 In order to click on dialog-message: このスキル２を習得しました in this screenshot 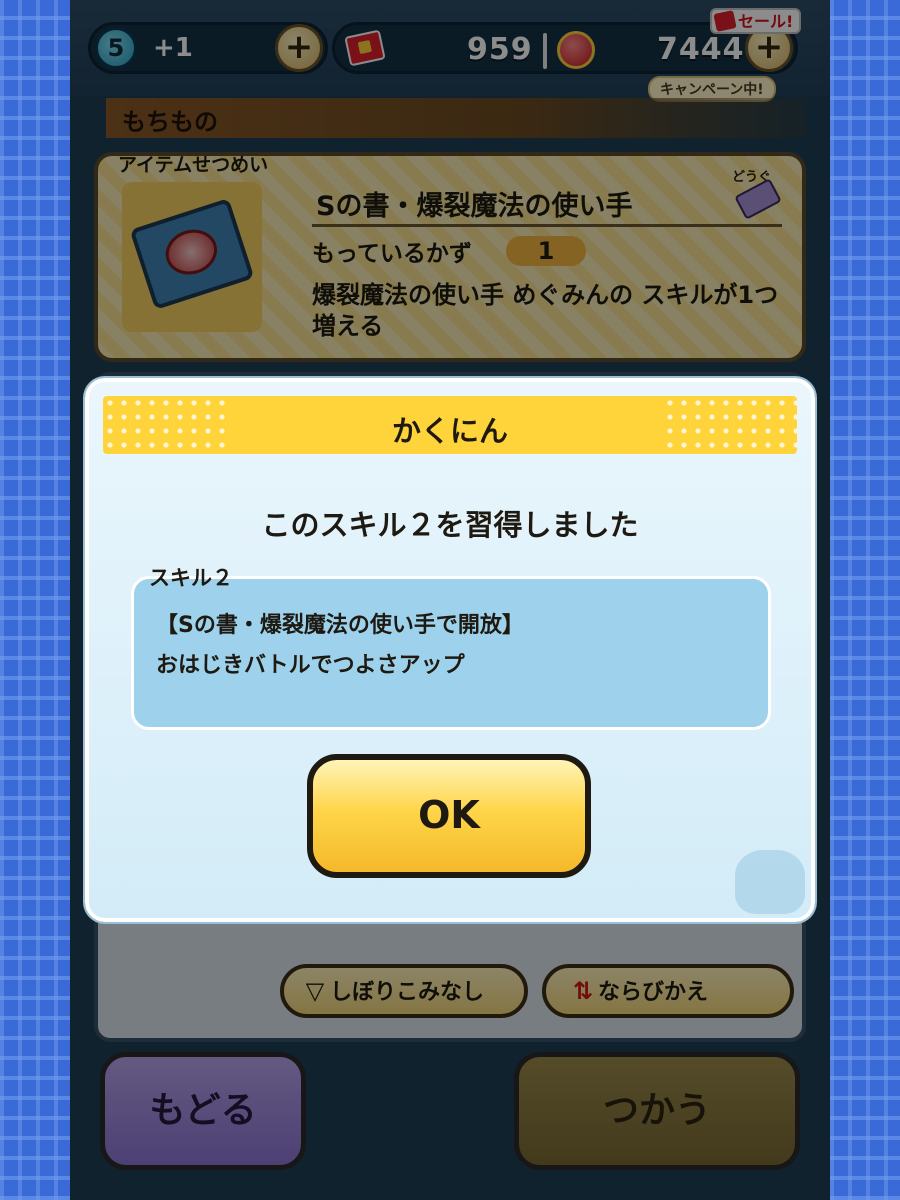, I will do `click(450, 525)`.